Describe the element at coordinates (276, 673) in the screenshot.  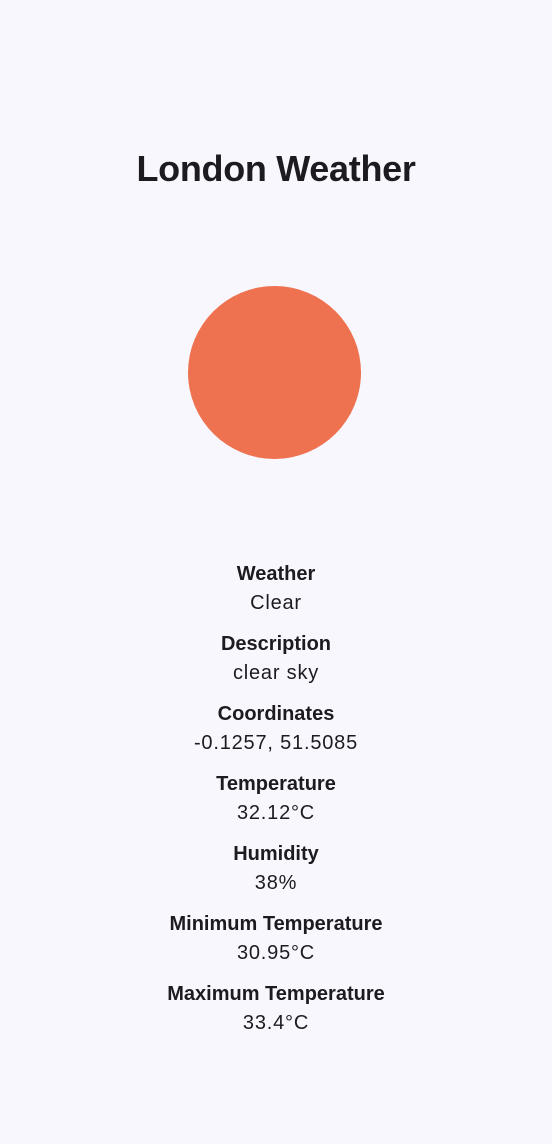
I see `detail-value: clear sky` at that location.